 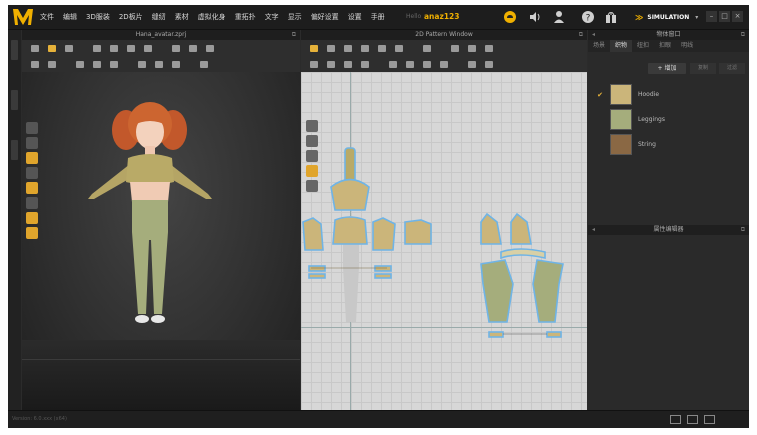 I want to click on menu-item-2: 3D服装, so click(x=98, y=17).